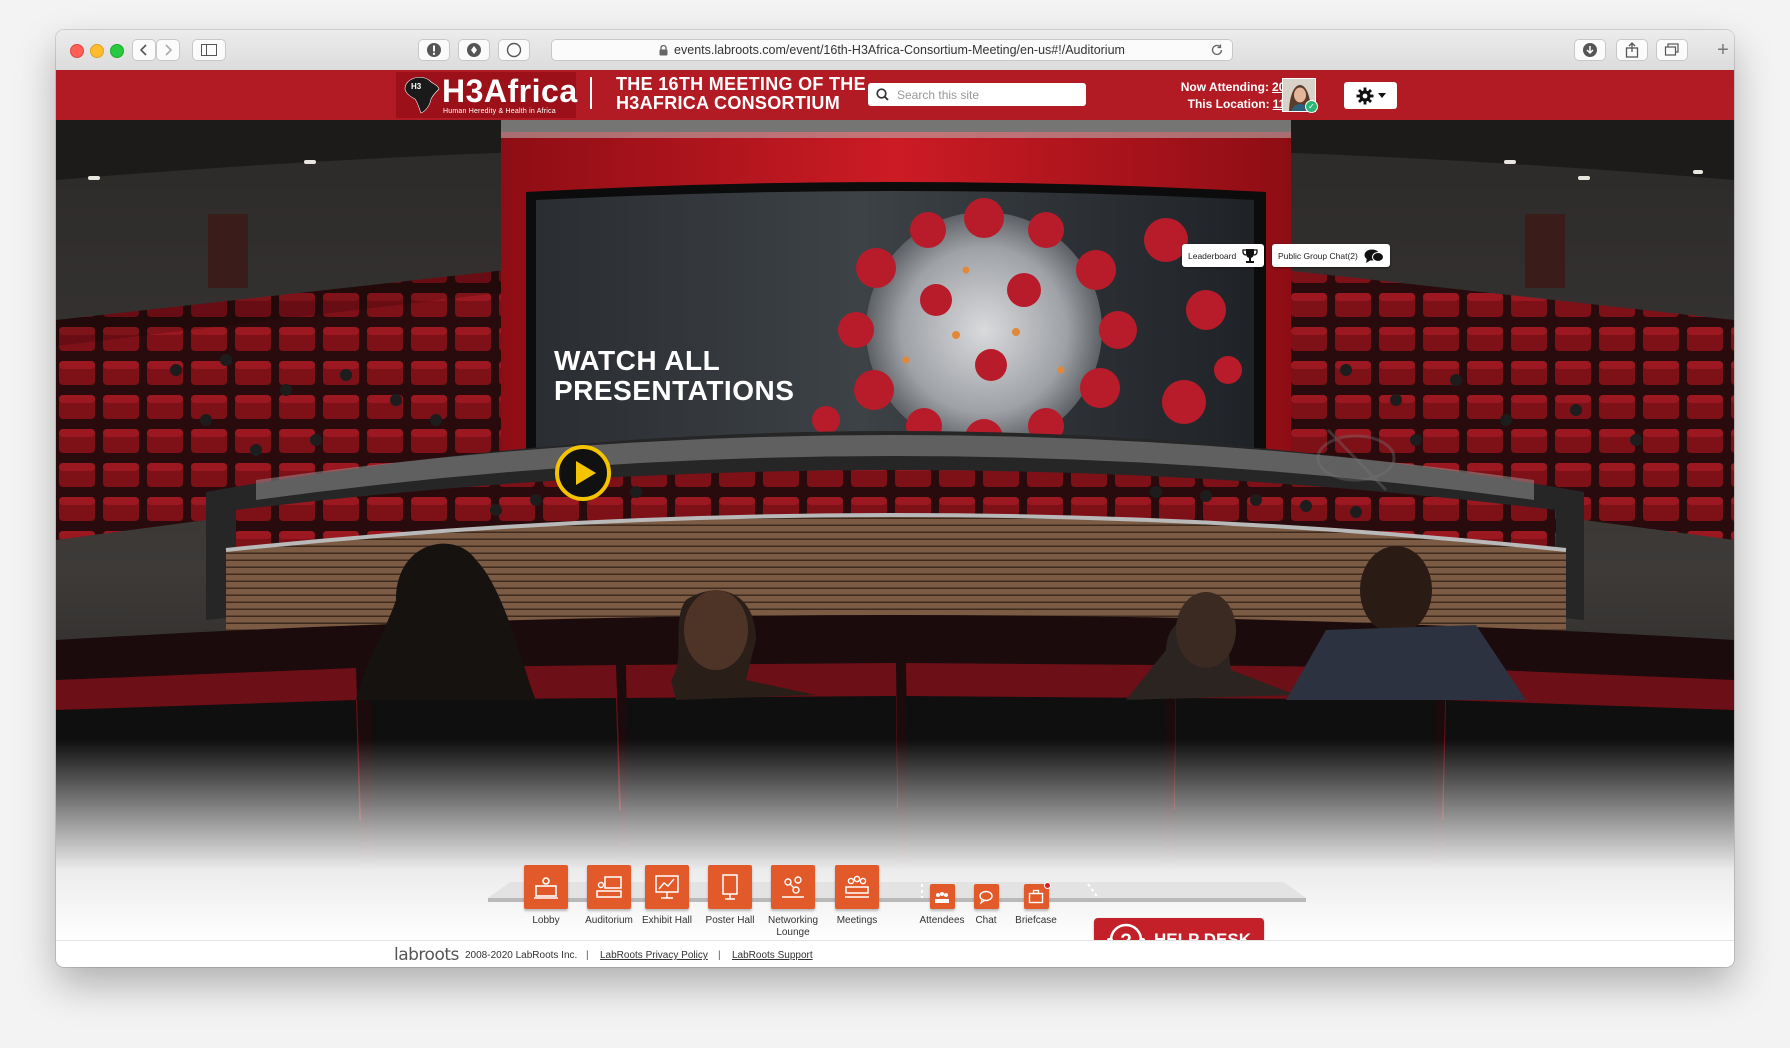  Describe the element at coordinates (422, 95) in the screenshot. I see `africa-map-icon: H3` at that location.